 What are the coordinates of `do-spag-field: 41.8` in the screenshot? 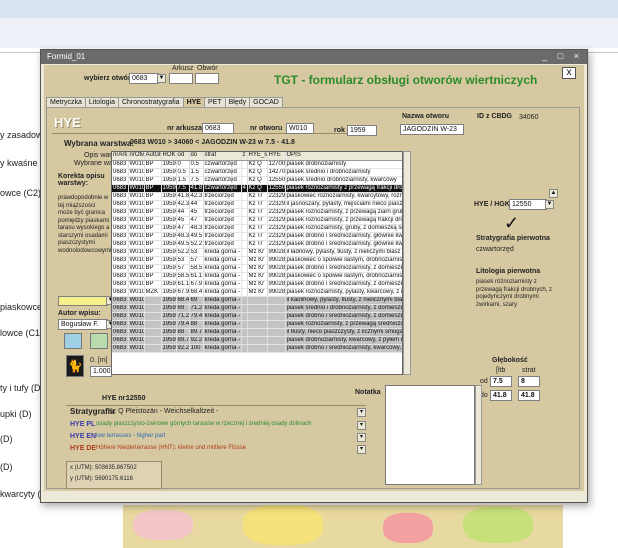 It's located at (529, 395).